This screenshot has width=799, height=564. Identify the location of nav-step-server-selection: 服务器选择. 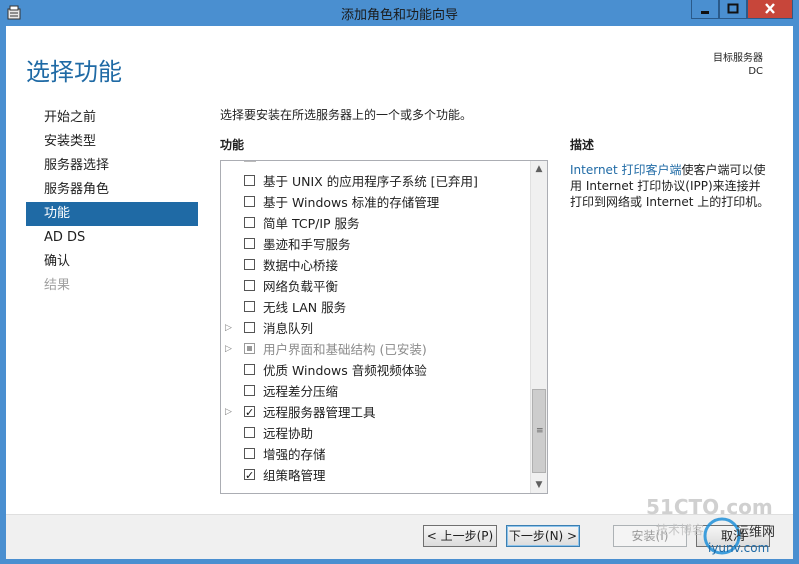
(112, 166).